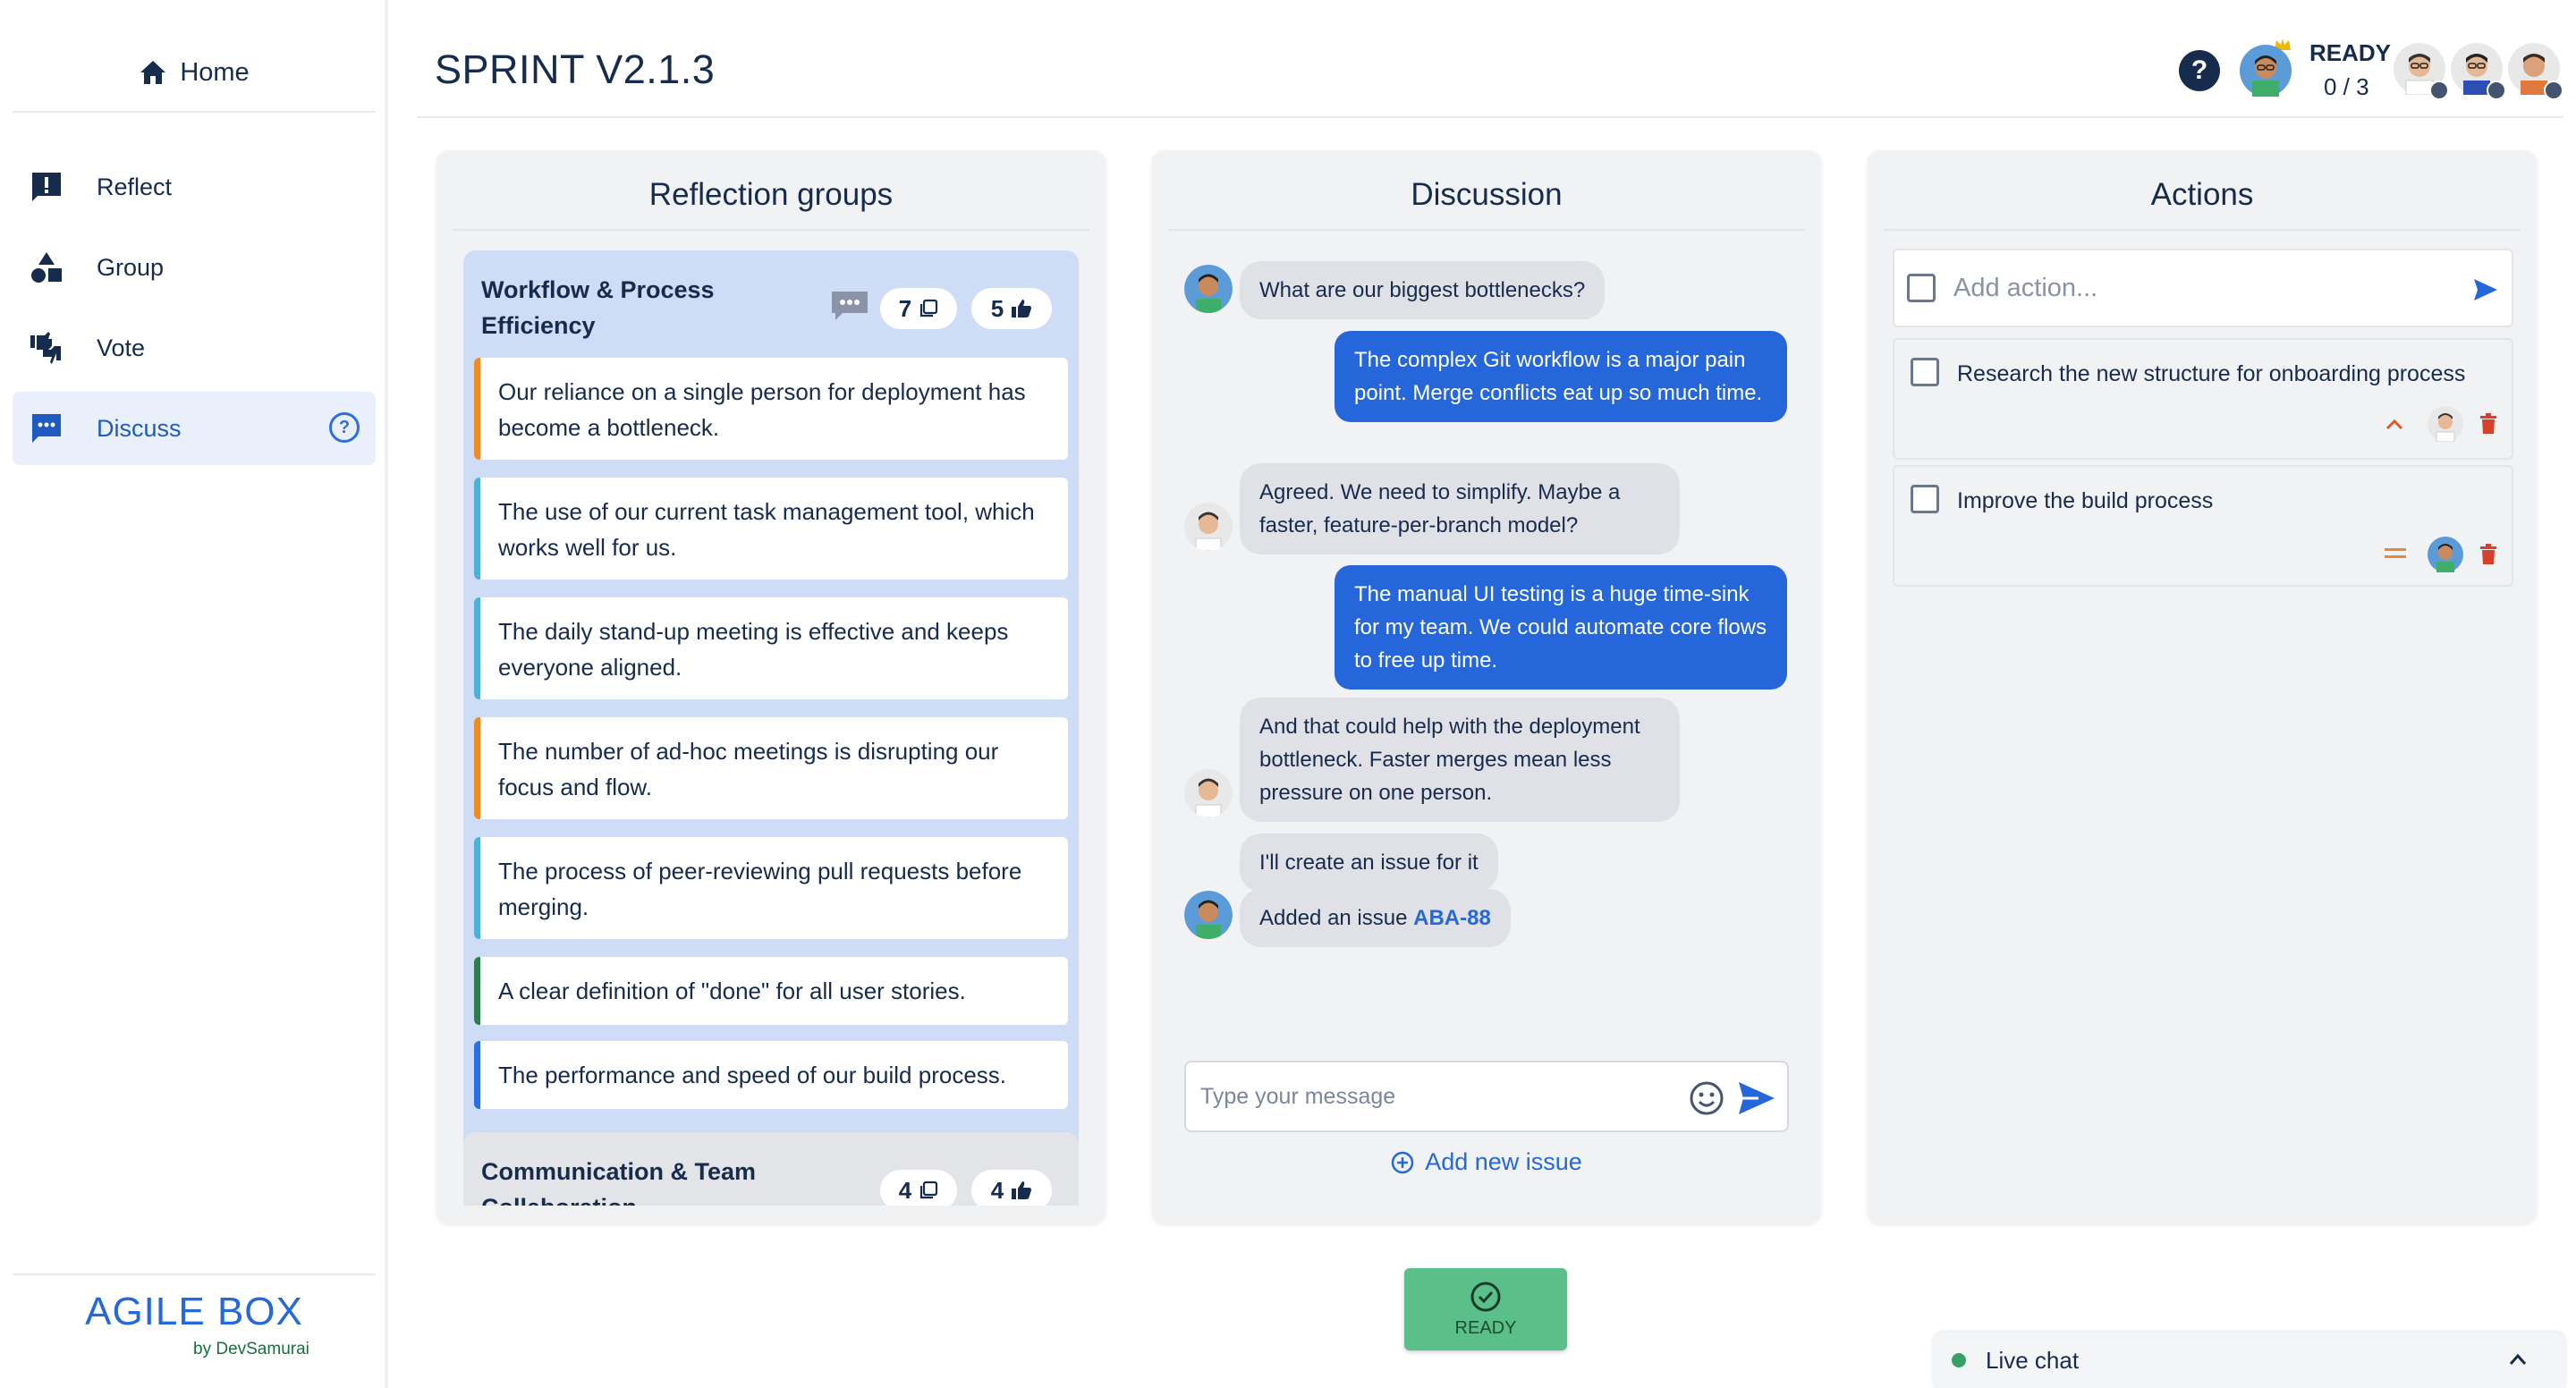 The height and width of the screenshot is (1388, 2576). What do you see at coordinates (771, 1169) in the screenshot?
I see `reflection-group: Communication & Team Collaboration 4 4` at bounding box center [771, 1169].